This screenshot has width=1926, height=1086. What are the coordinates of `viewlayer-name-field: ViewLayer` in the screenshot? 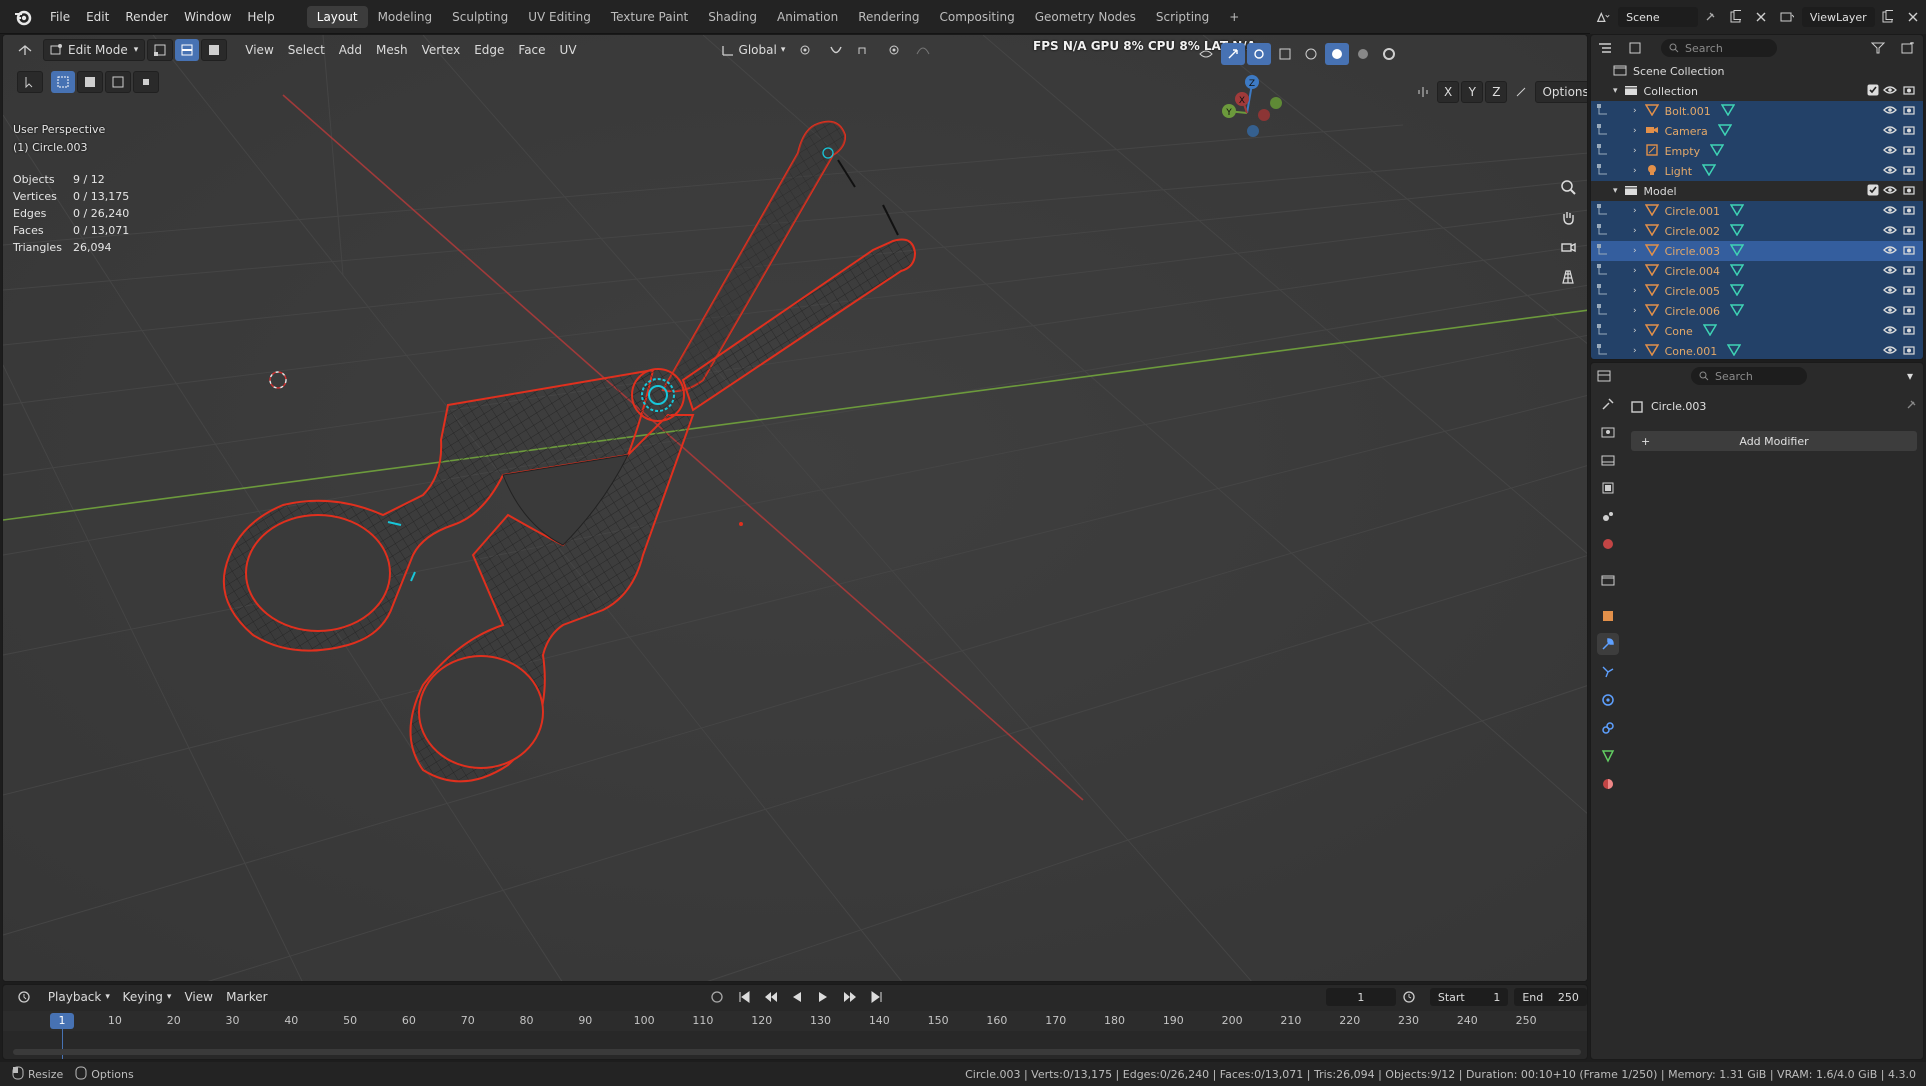 It's located at (1838, 17).